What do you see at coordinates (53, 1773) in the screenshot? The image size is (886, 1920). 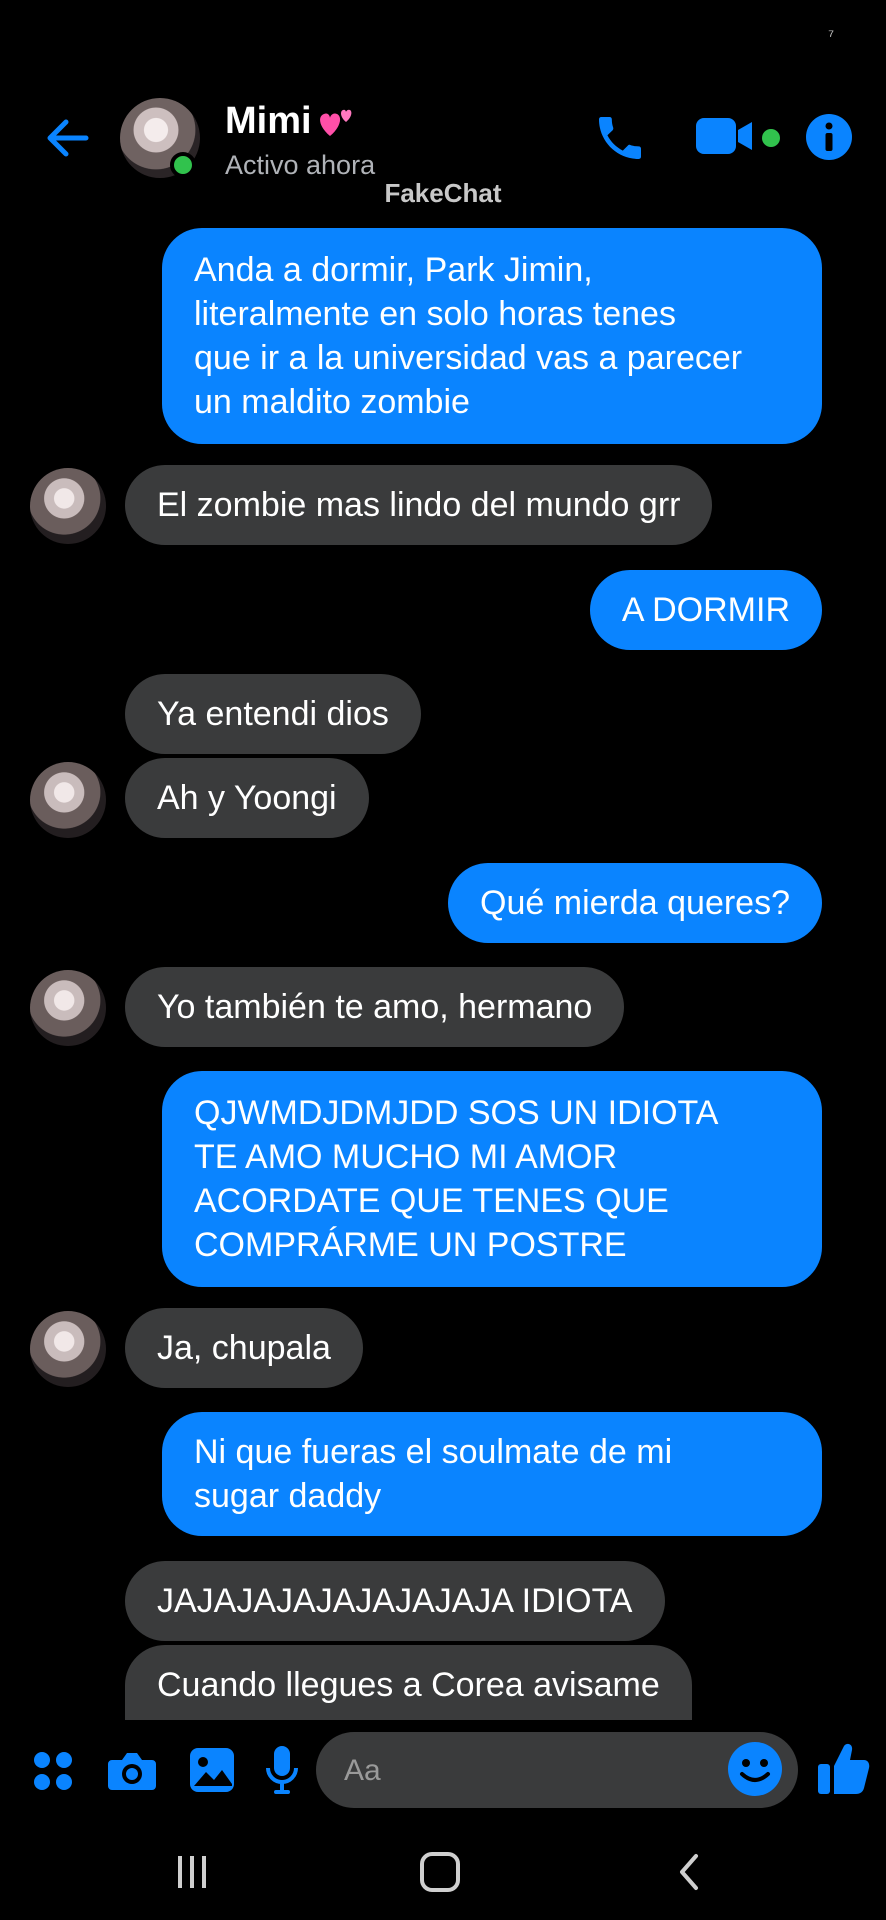 I see `apps-grid-icon` at bounding box center [53, 1773].